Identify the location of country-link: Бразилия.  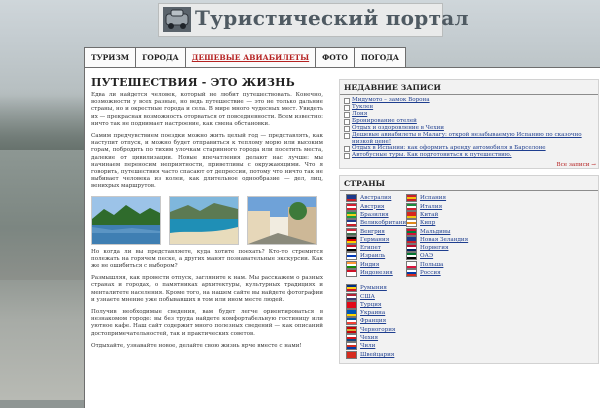
(374, 215).